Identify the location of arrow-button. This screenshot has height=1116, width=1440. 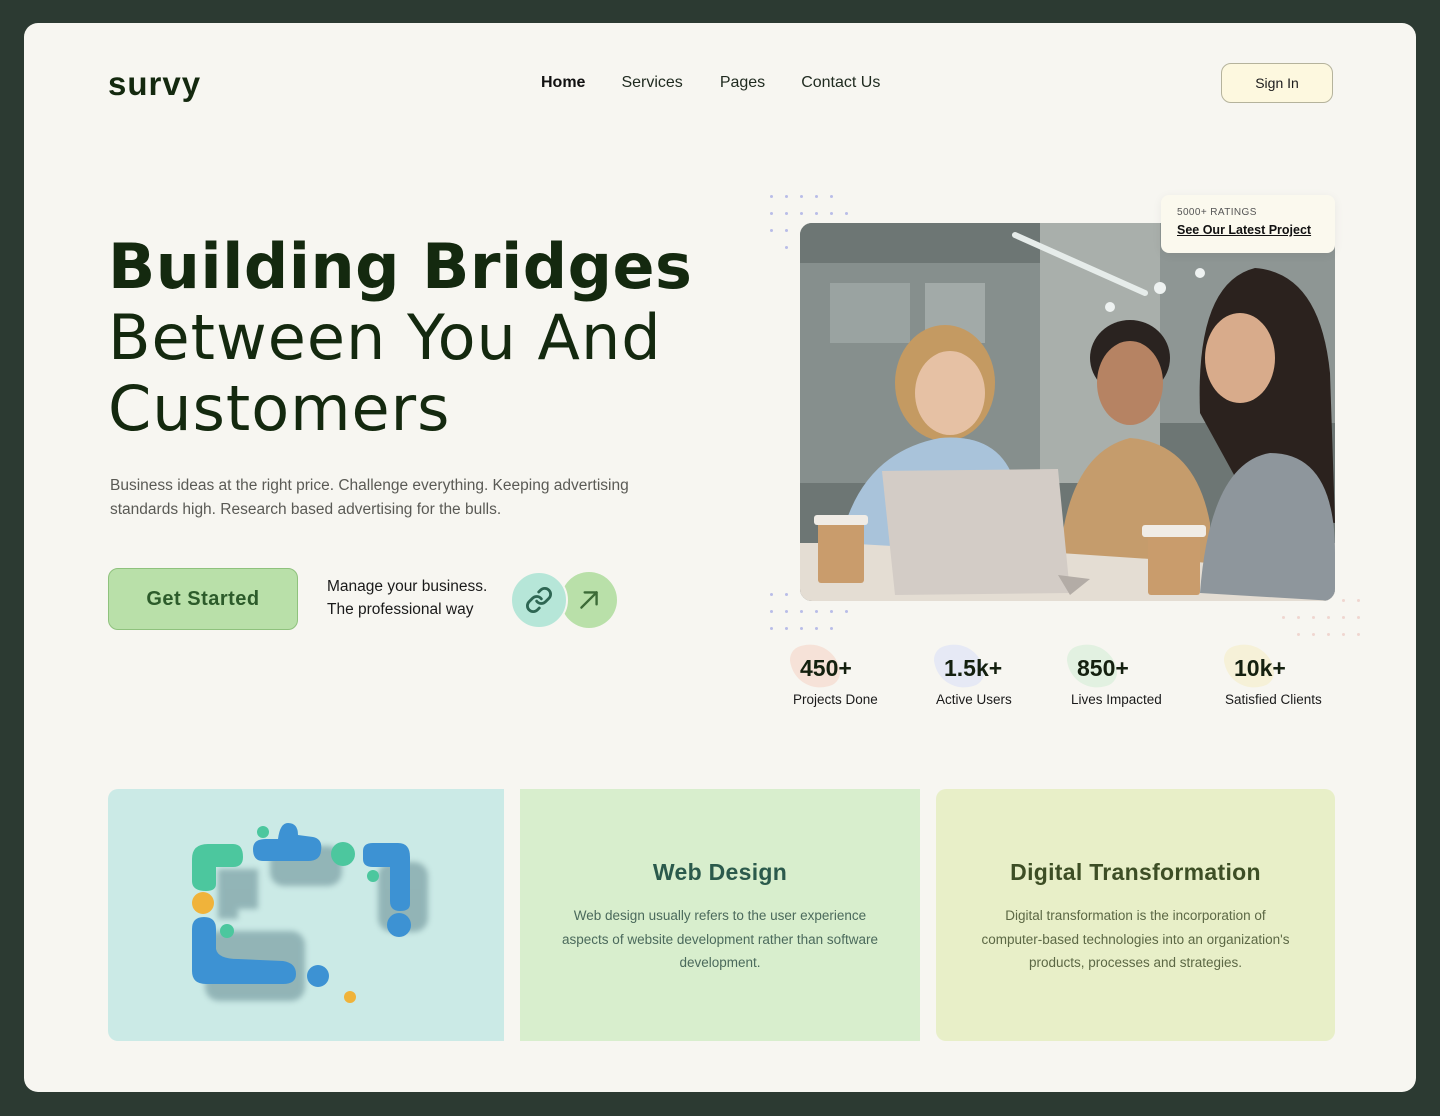
(589, 600).